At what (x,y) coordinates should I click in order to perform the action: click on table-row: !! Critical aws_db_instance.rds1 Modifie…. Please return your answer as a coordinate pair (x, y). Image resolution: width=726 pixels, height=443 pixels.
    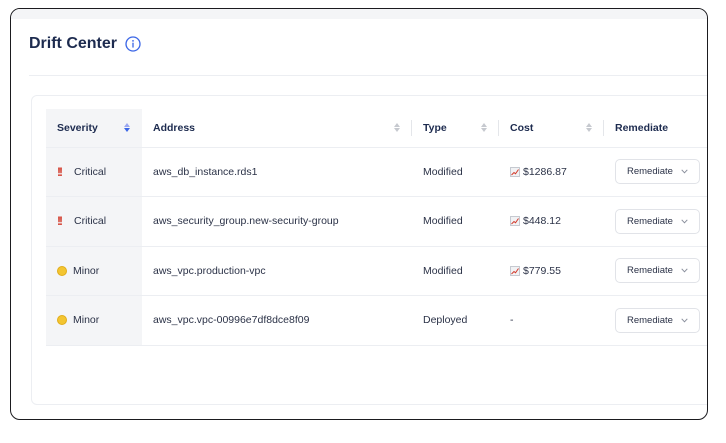
    Looking at the image, I should click on (376, 171).